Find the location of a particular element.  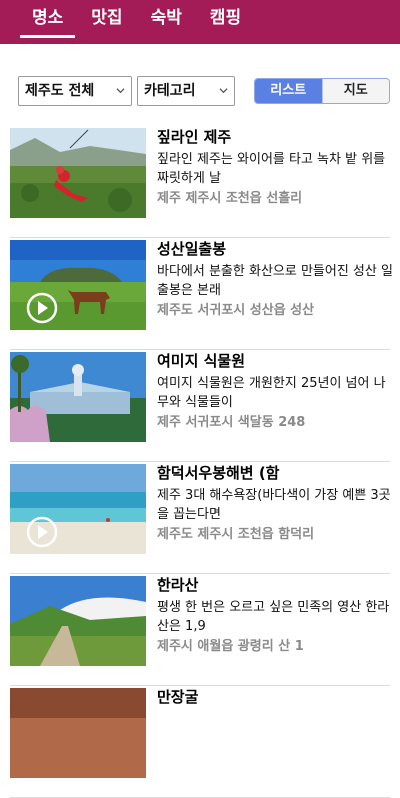

item-address: 제주 서귀포시 색달동 248 is located at coordinates (231, 422).